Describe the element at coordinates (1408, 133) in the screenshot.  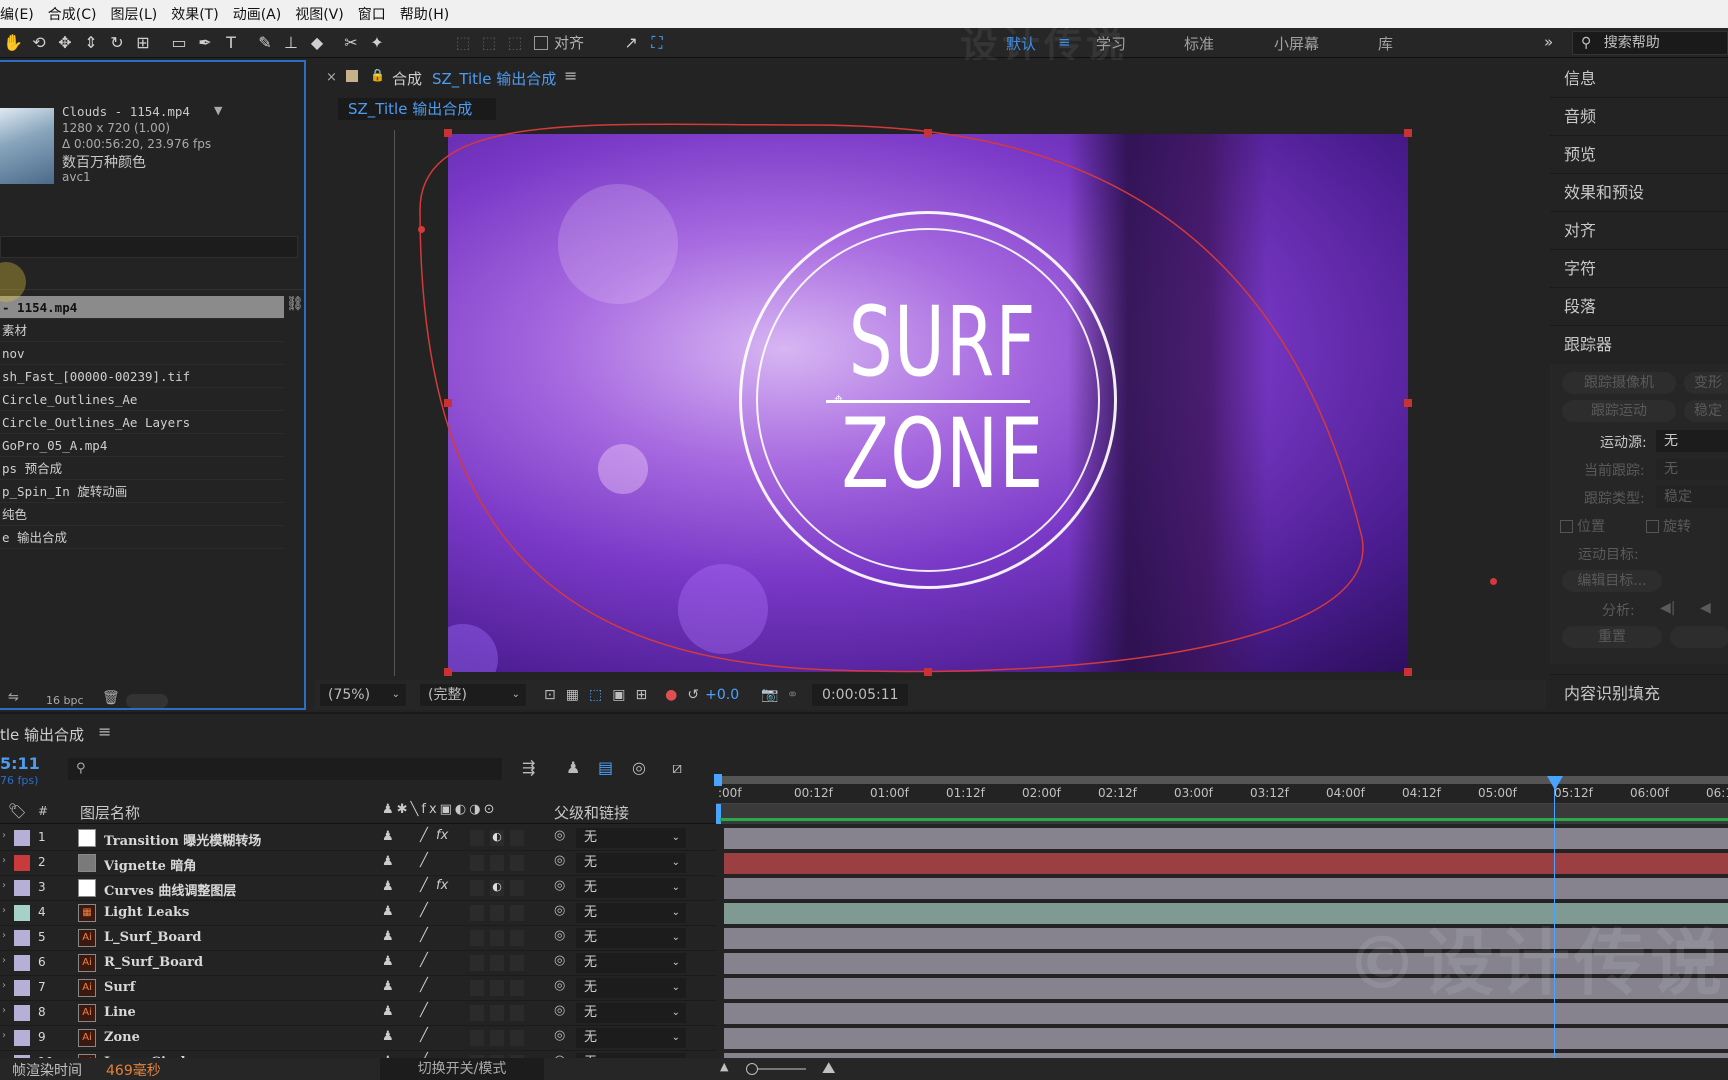
I see `mask-vertex-top-right` at that location.